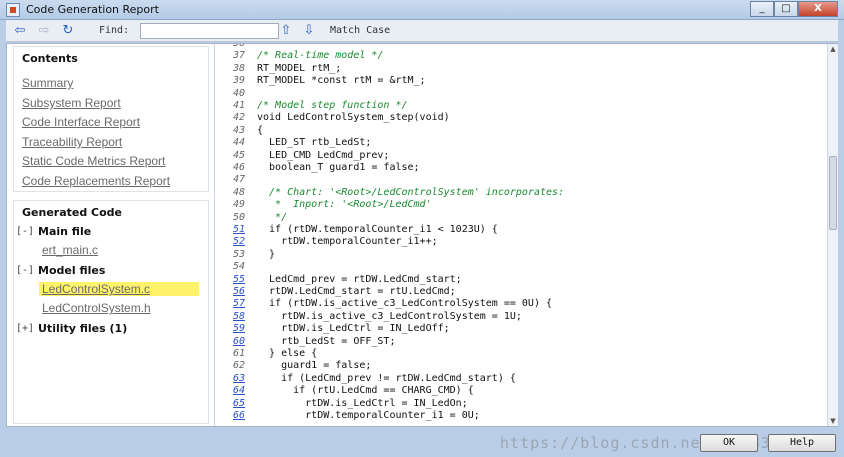  Describe the element at coordinates (287, 353) in the screenshot. I see `code-text: } else {` at that location.